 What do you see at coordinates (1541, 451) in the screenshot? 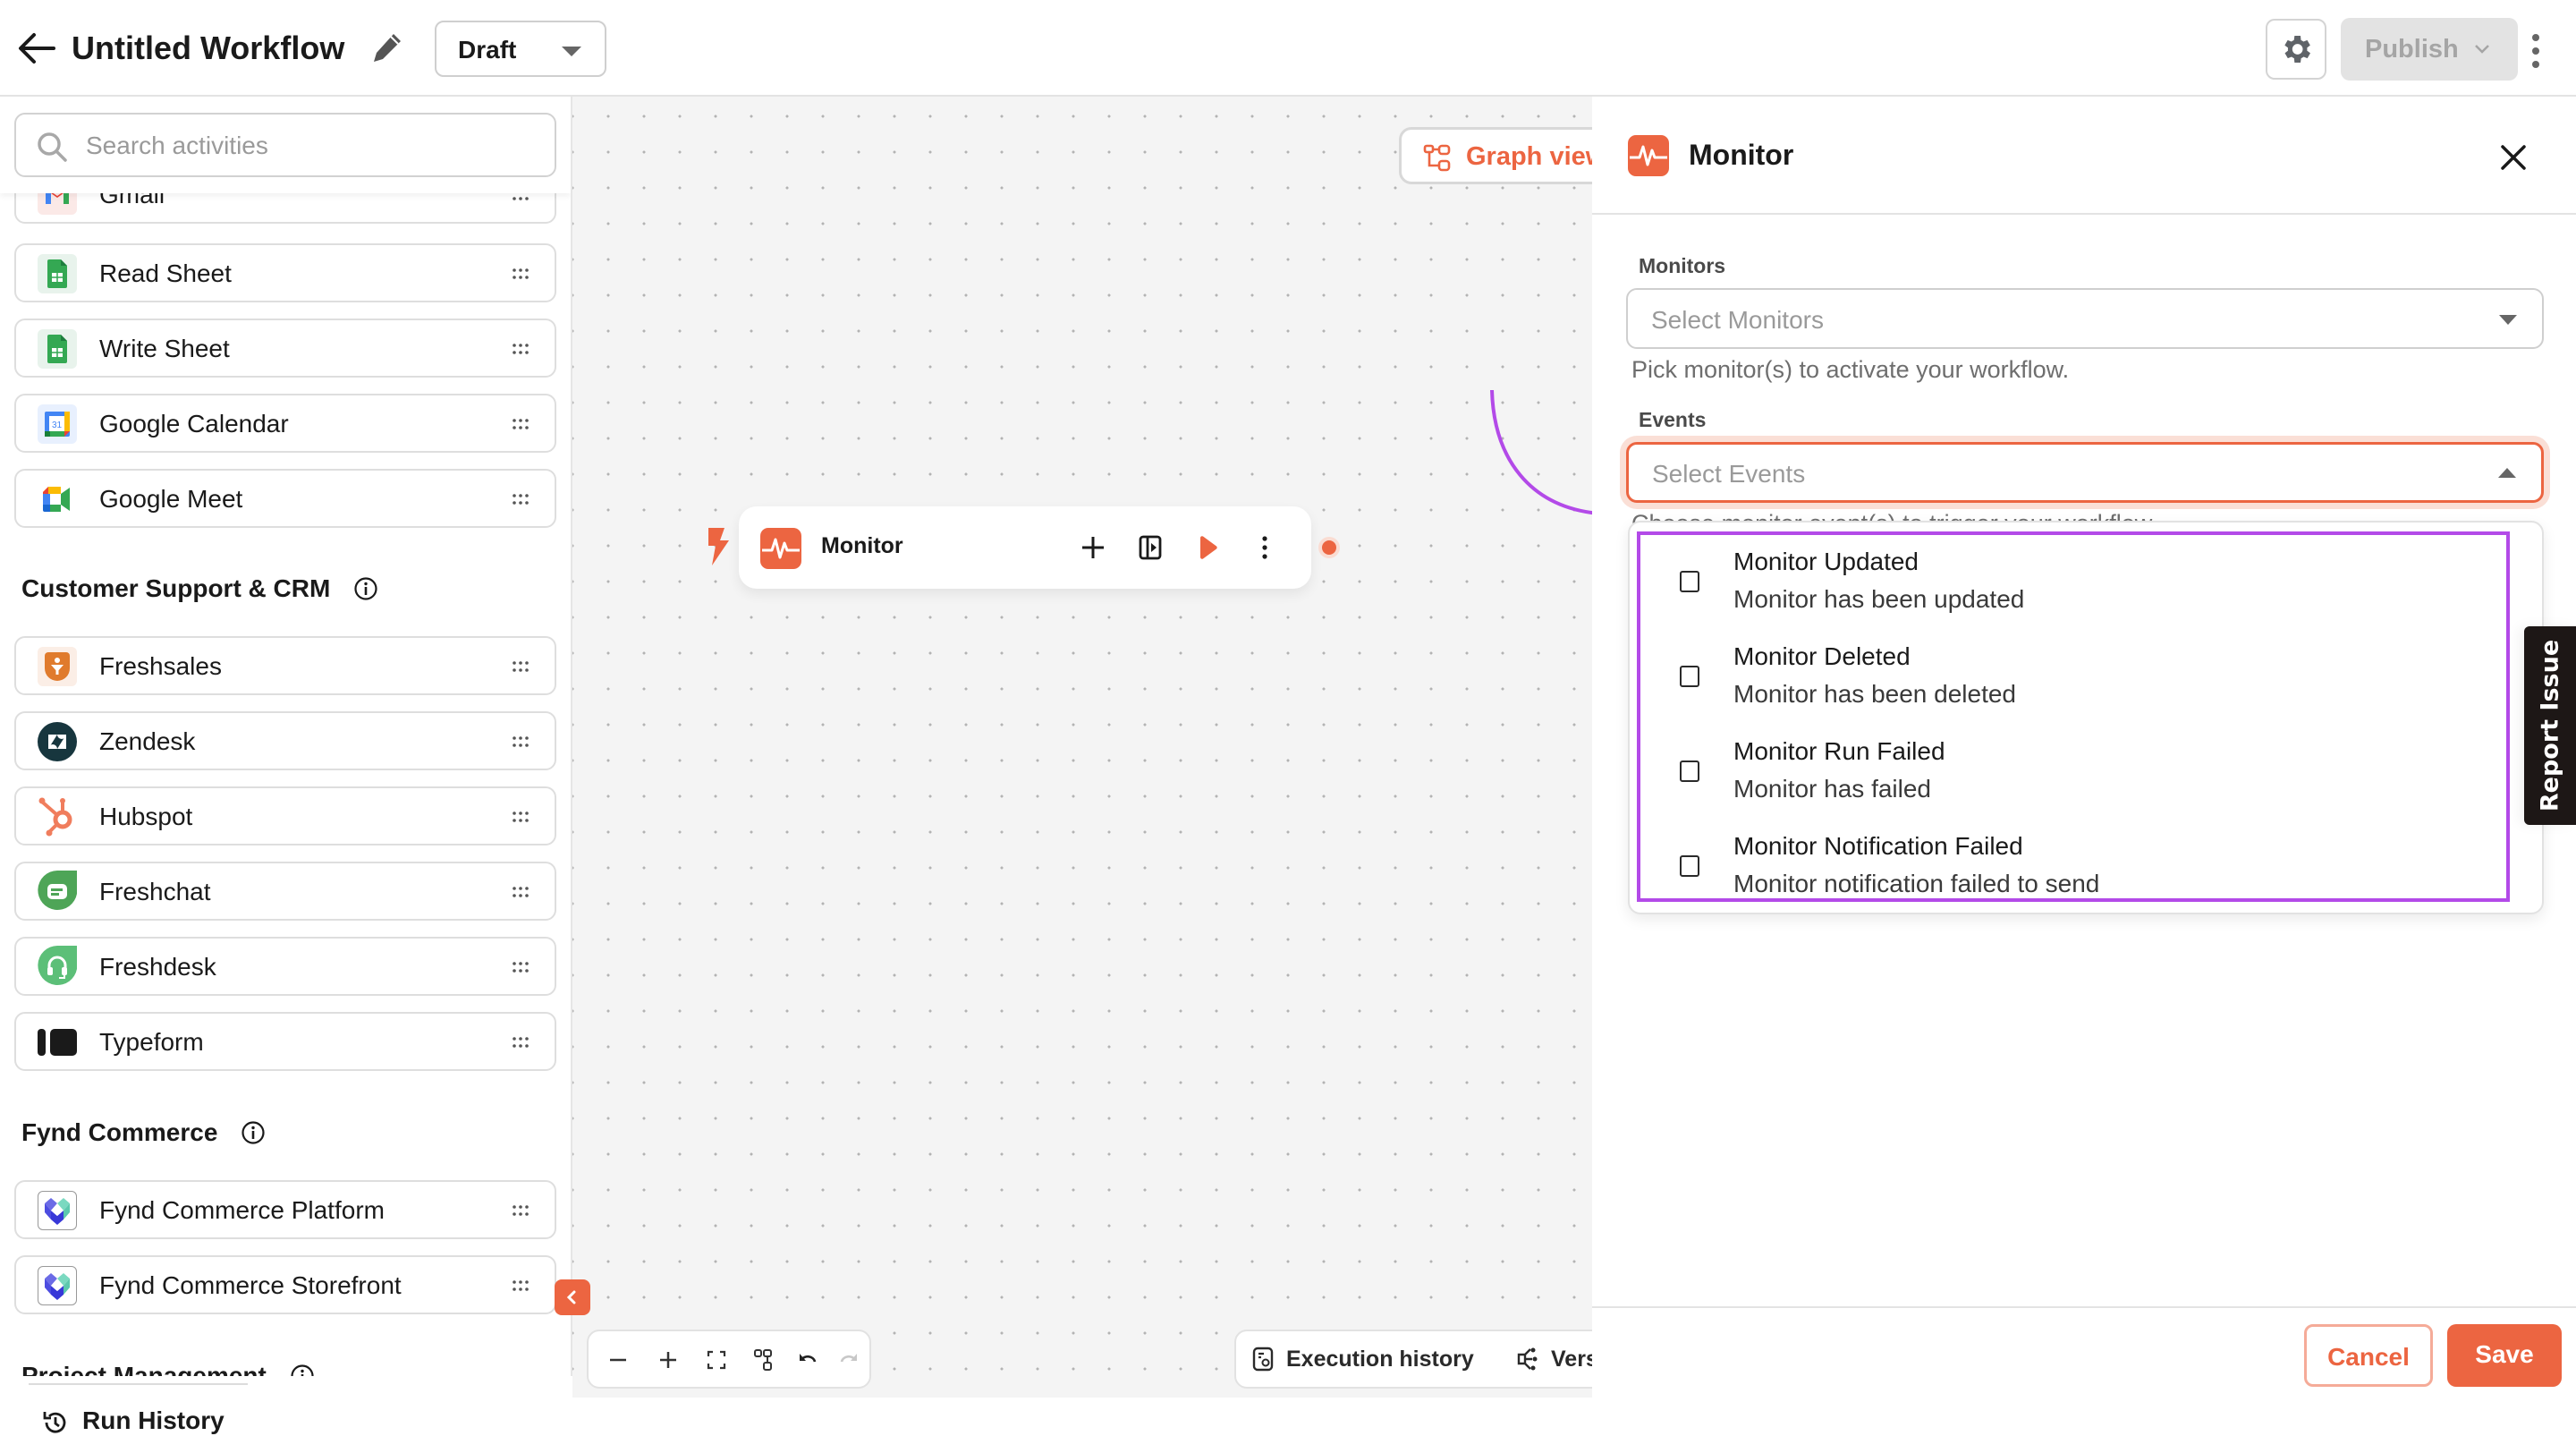
I see `connector-arrow-icon` at bounding box center [1541, 451].